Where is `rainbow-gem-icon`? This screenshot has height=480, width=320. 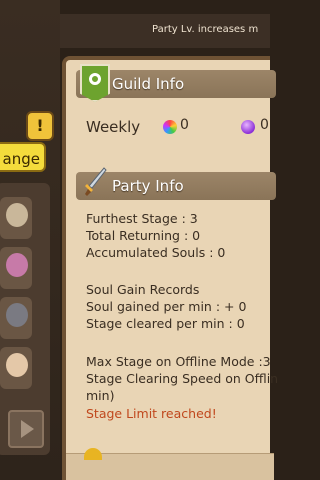 rainbow-gem-icon is located at coordinates (170, 127).